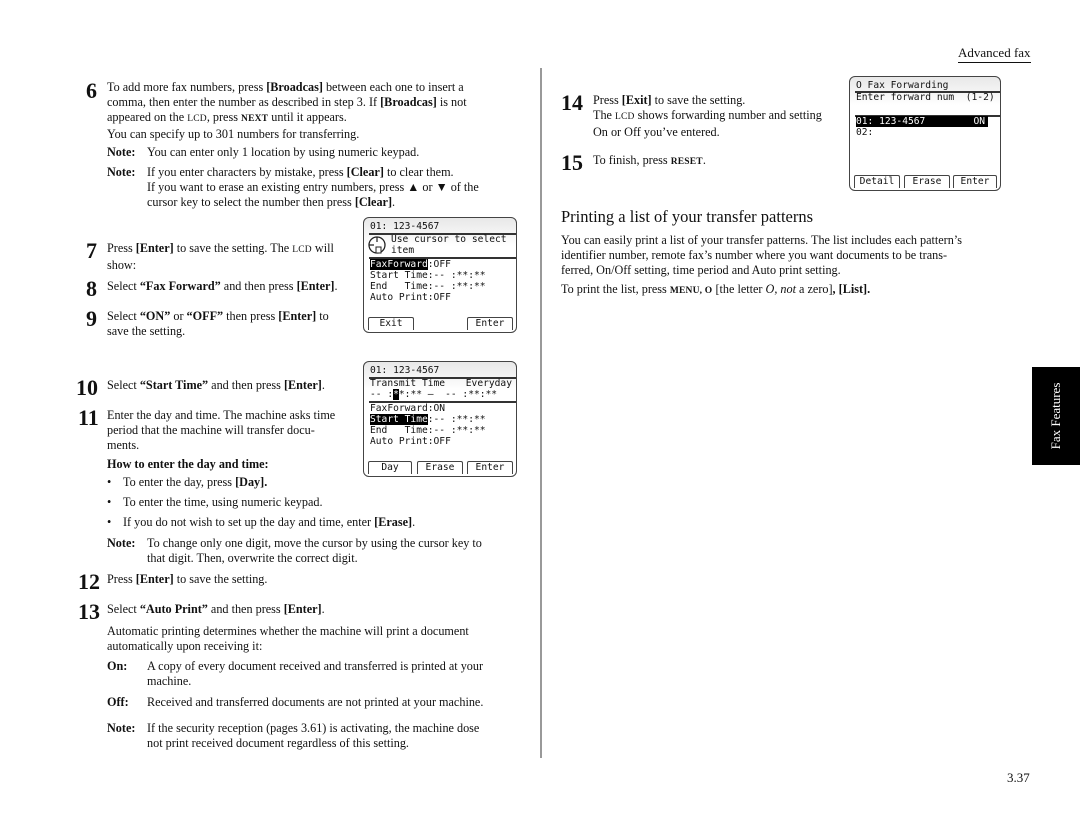  Describe the element at coordinates (91, 318) in the screenshot. I see `step-number-9: 9` at that location.